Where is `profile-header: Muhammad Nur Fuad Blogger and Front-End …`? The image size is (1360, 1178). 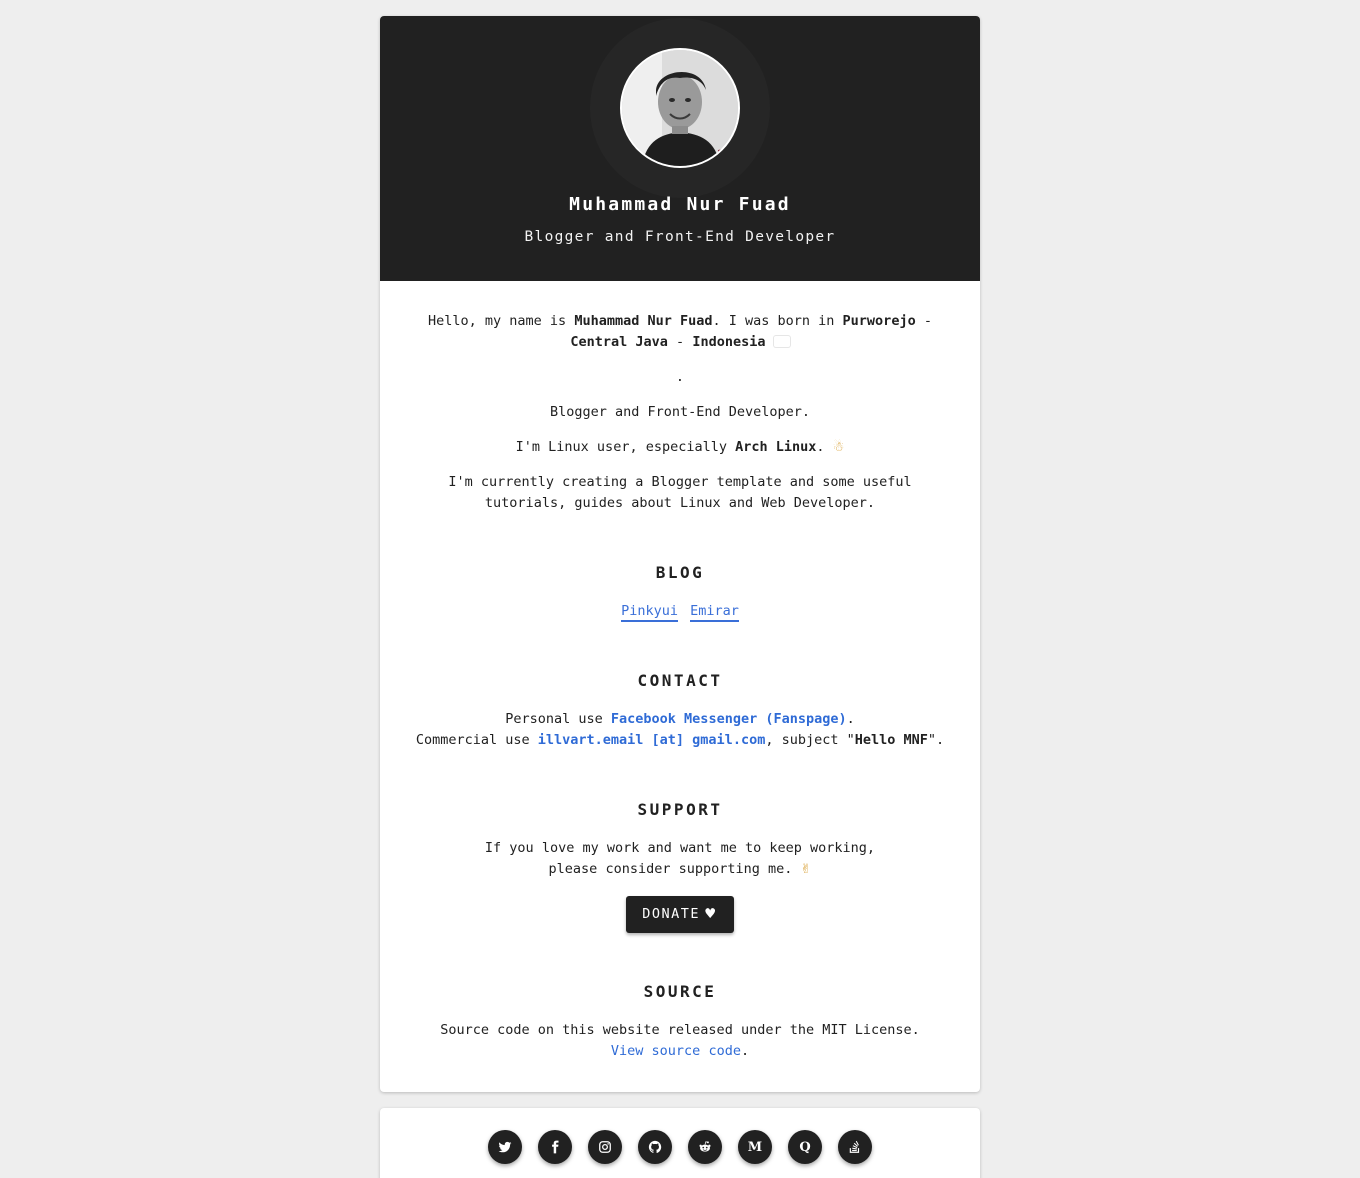
profile-header: Muhammad Nur Fuad Blogger and Front-End … is located at coordinates (680, 148).